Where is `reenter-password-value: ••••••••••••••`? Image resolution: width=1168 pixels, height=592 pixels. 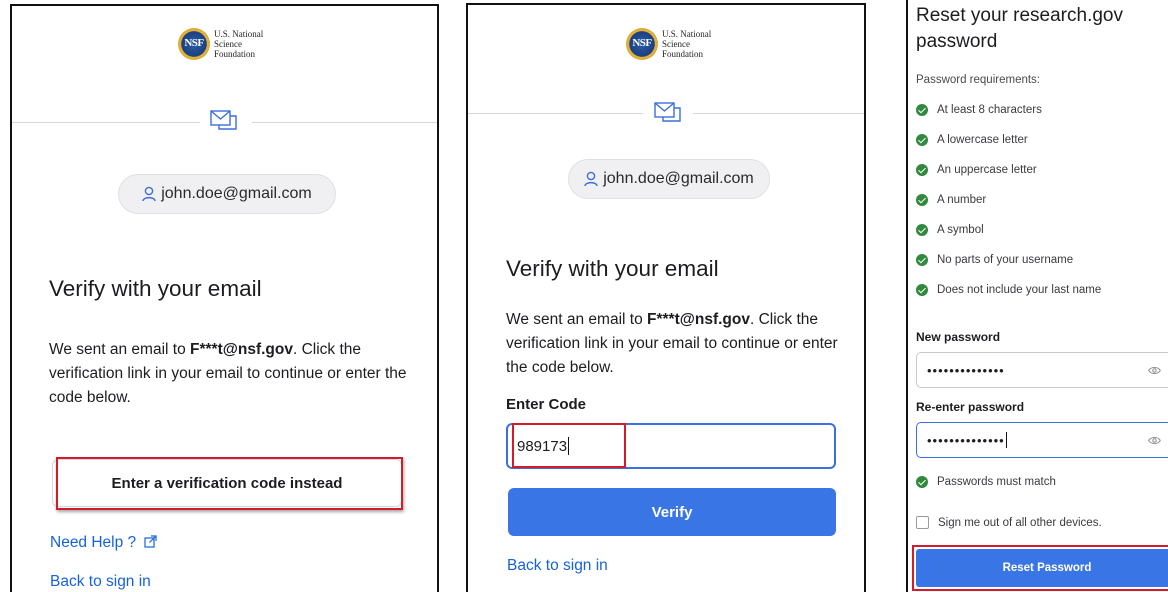
reenter-password-value: •••••••••••••• is located at coordinates (966, 440).